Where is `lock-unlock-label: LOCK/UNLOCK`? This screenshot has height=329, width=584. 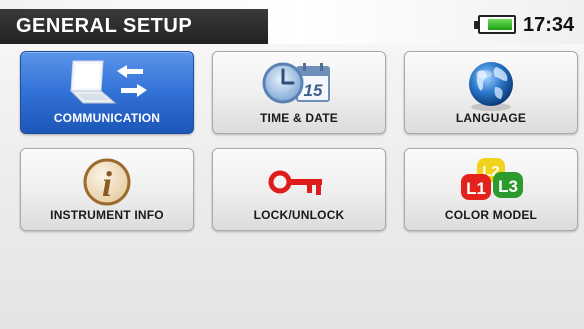 lock-unlock-label: LOCK/UNLOCK is located at coordinates (299, 215).